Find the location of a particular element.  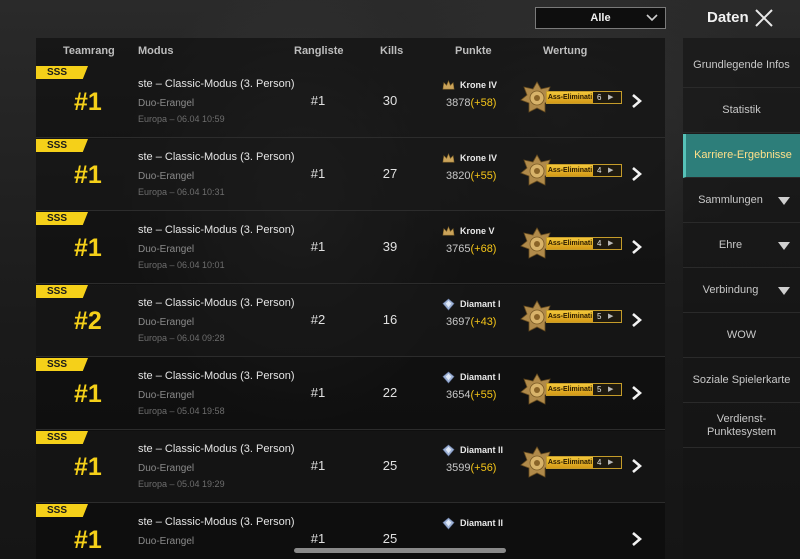

close-icon is located at coordinates (764, 18).